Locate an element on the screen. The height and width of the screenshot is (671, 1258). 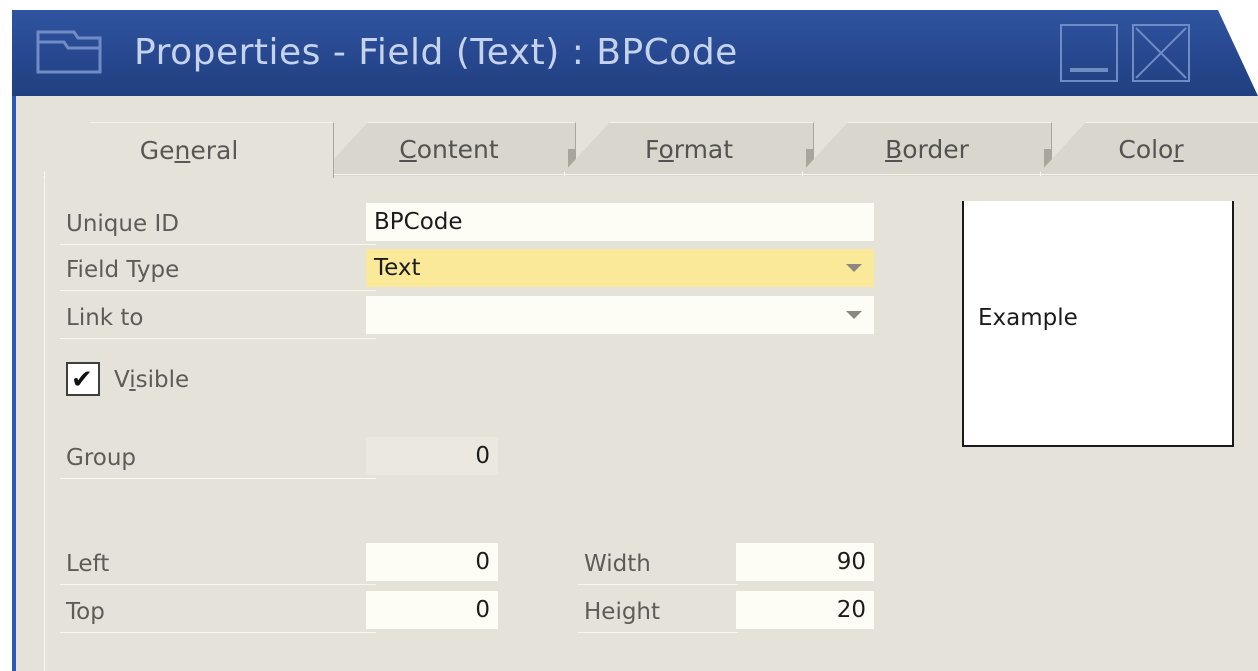
close-icon is located at coordinates (1161, 53).